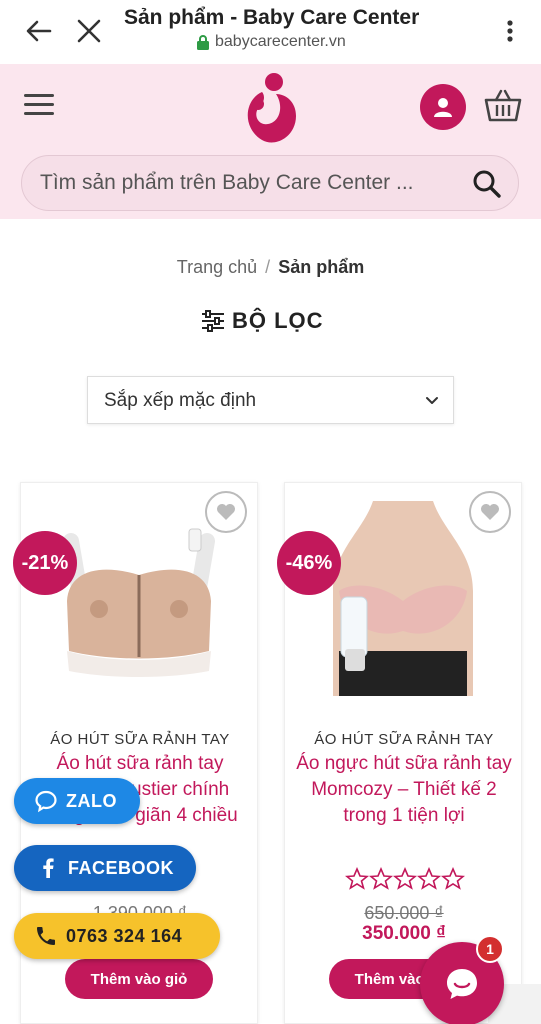 Image resolution: width=541 pixels, height=1024 pixels. I want to click on url-text: babycarecenter.vn, so click(280, 41).